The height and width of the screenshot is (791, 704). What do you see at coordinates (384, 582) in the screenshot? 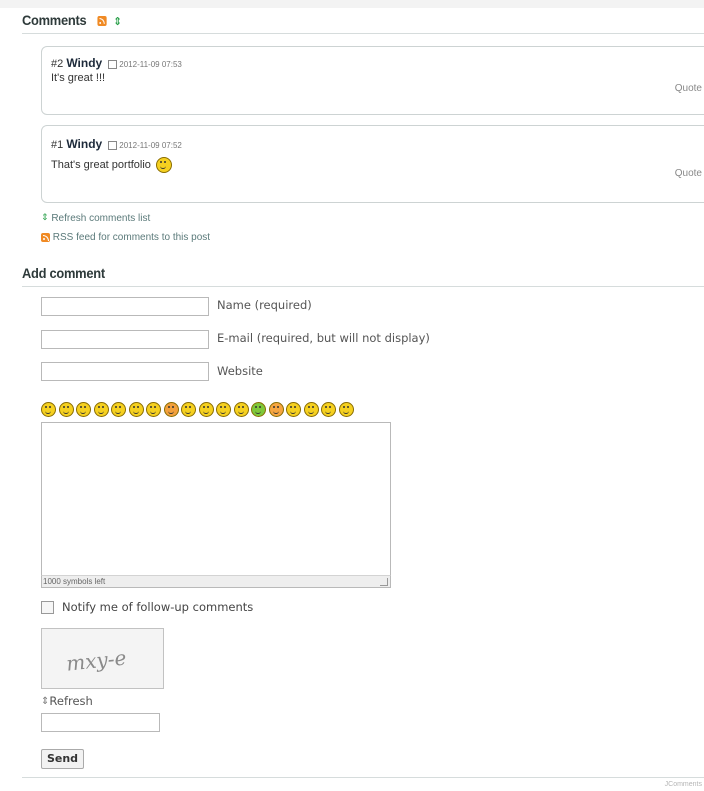
I see `resize-grip-icon` at bounding box center [384, 582].